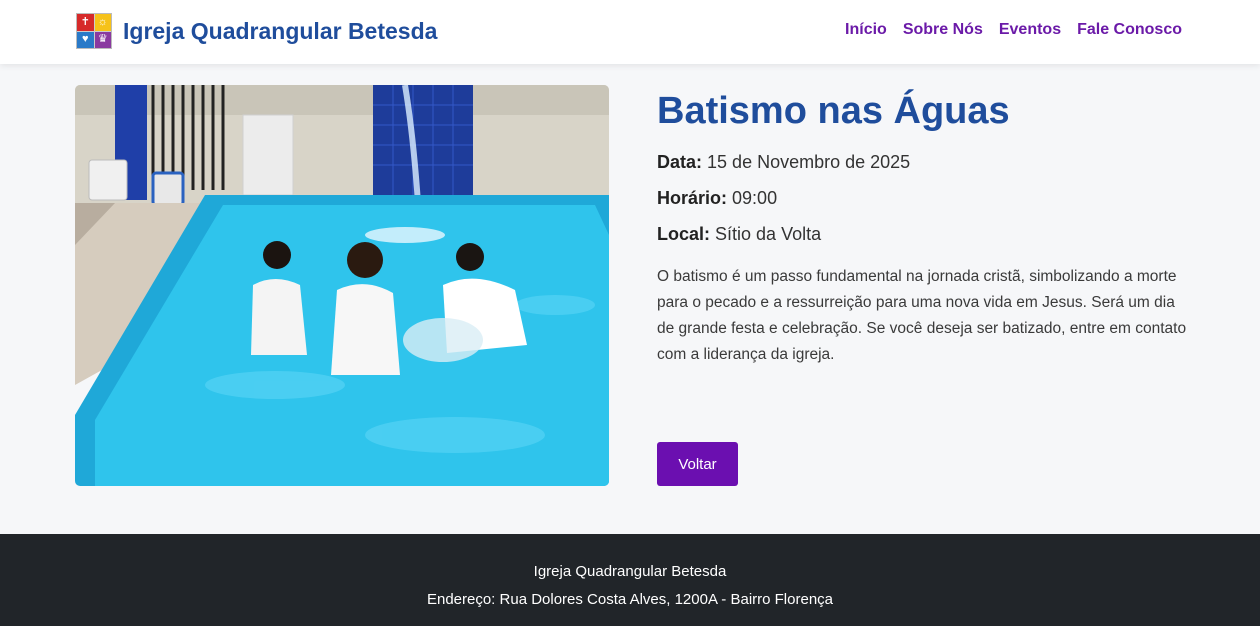  Describe the element at coordinates (1030, 30) in the screenshot. I see `nav-link-eventos: Eventos` at that location.